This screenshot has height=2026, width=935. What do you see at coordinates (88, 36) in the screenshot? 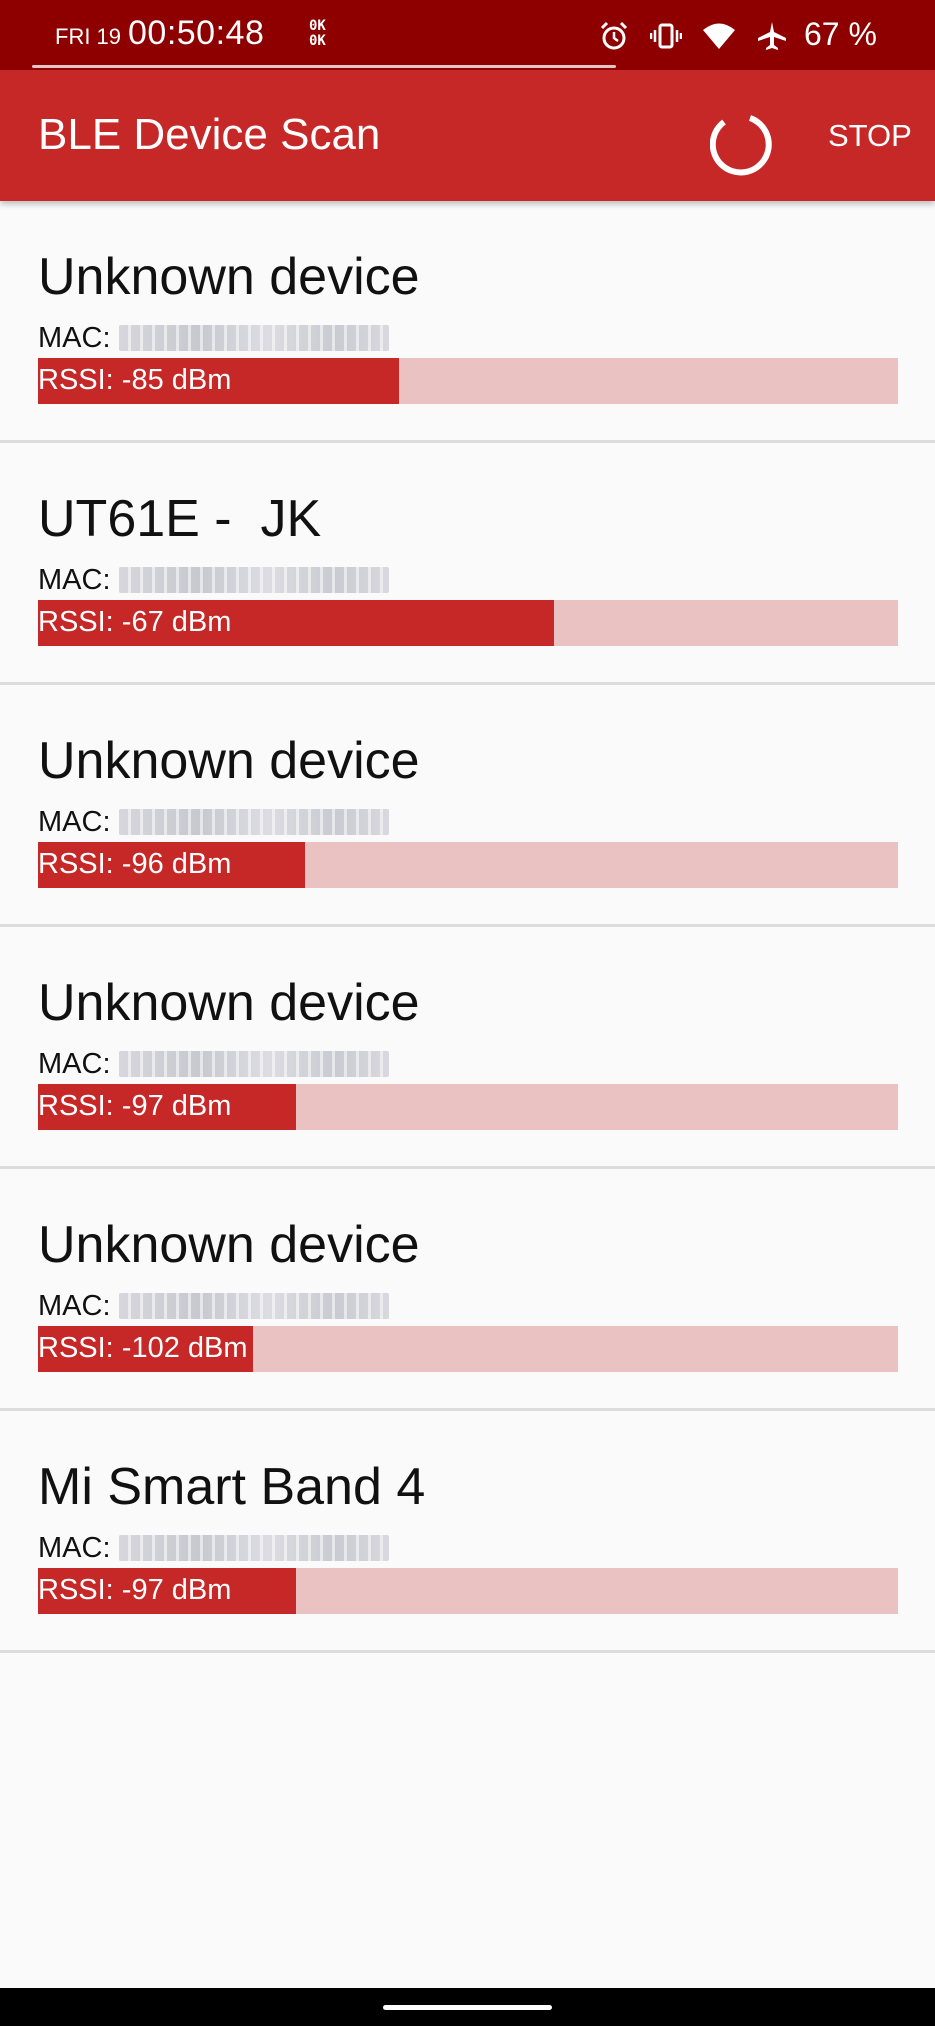
I see `status-date: FRI 19` at bounding box center [88, 36].